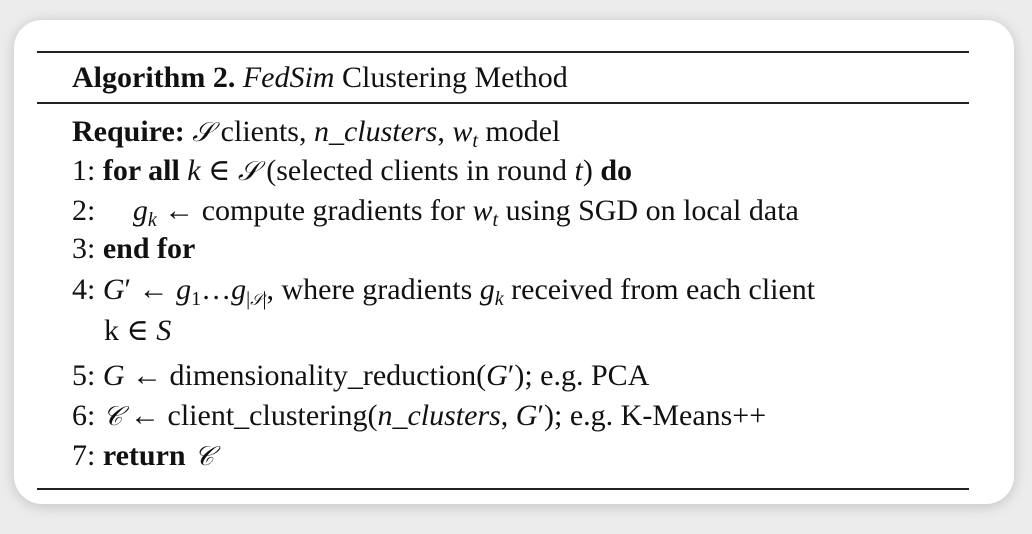 The image size is (1032, 534). What do you see at coordinates (462, 131) in the screenshot?
I see `param-w: w` at bounding box center [462, 131].